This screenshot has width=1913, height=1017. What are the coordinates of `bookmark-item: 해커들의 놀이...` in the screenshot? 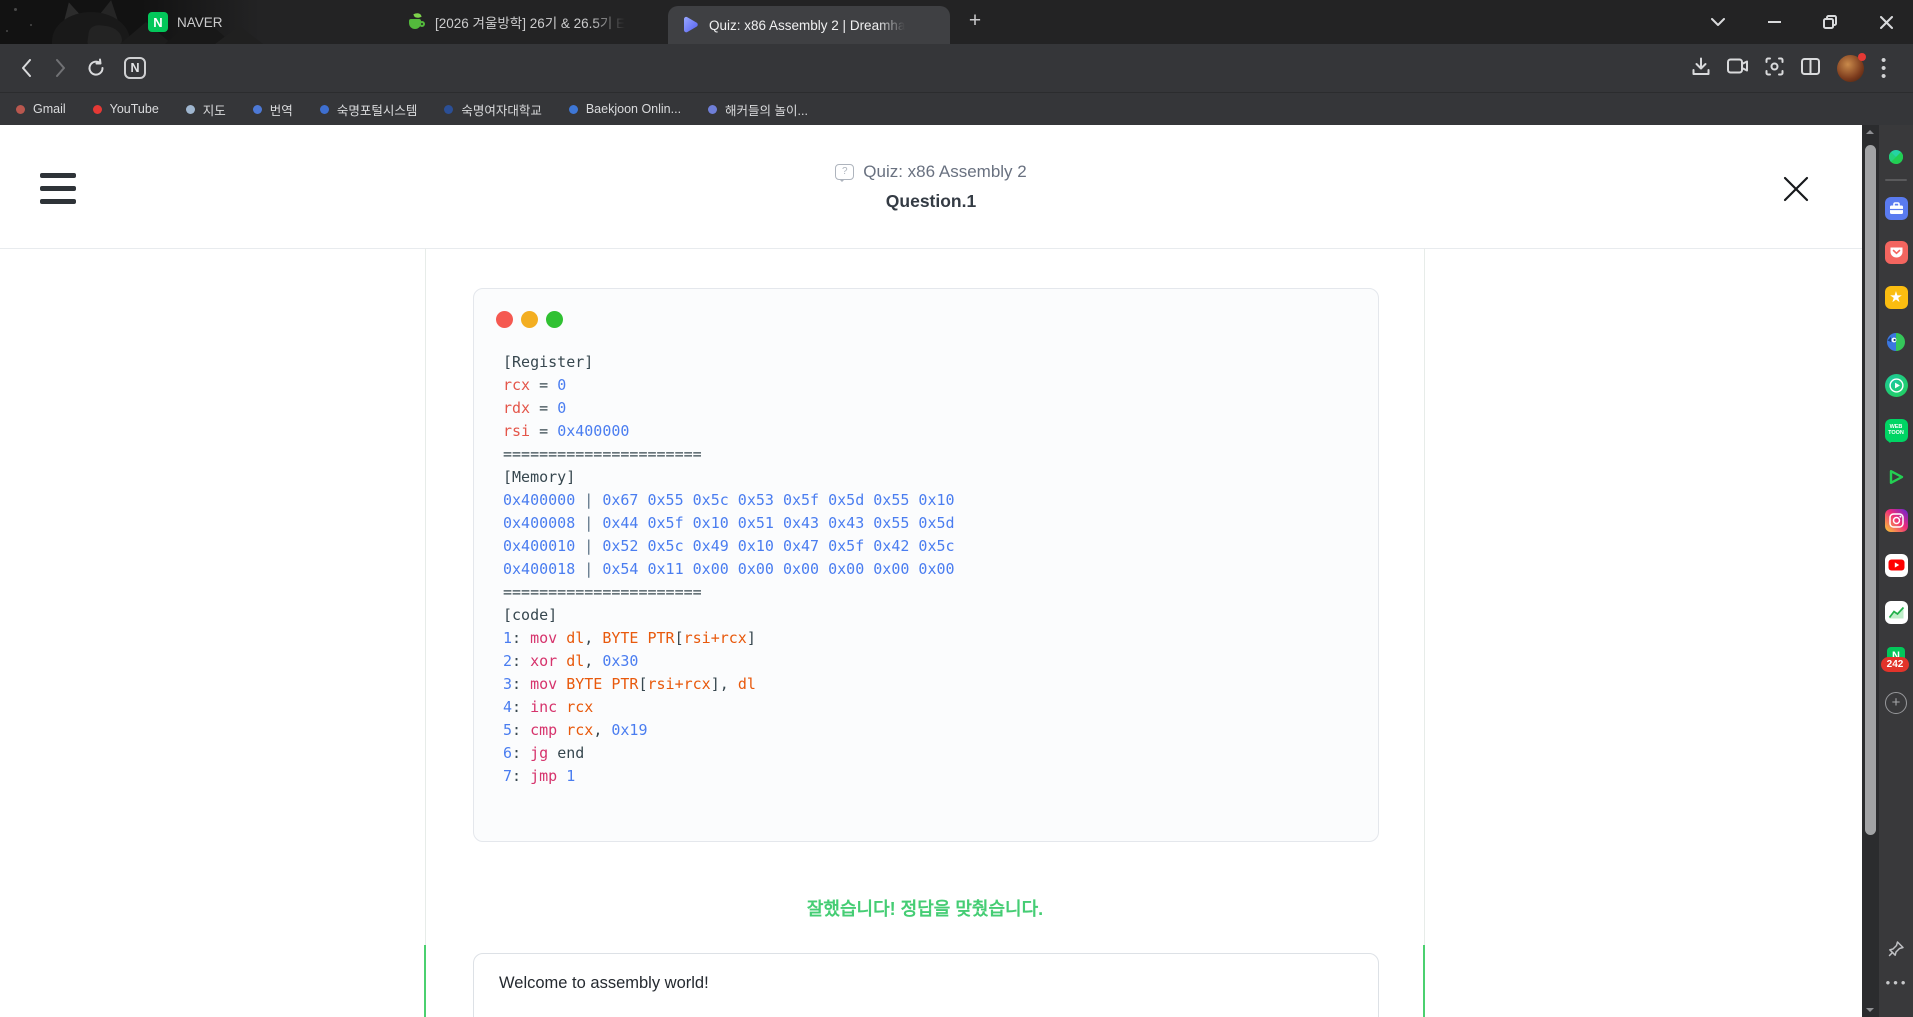 It's located at (758, 109).